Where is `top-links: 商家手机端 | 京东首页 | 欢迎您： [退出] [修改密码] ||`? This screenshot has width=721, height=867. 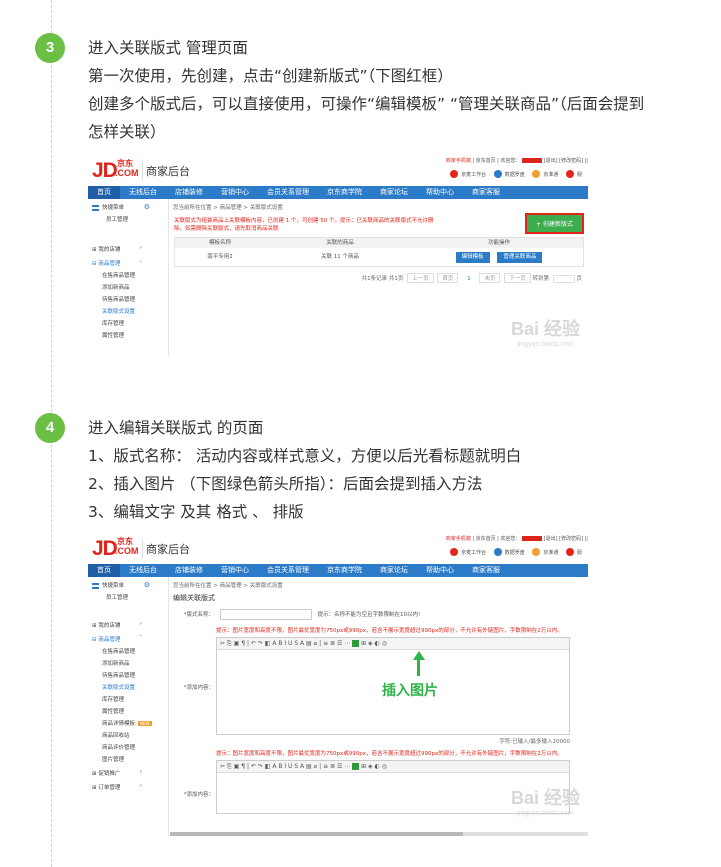
top-links: 商家手机端 | 京东首页 | 欢迎您： [退出] [修改密码] || is located at coordinates (517, 160).